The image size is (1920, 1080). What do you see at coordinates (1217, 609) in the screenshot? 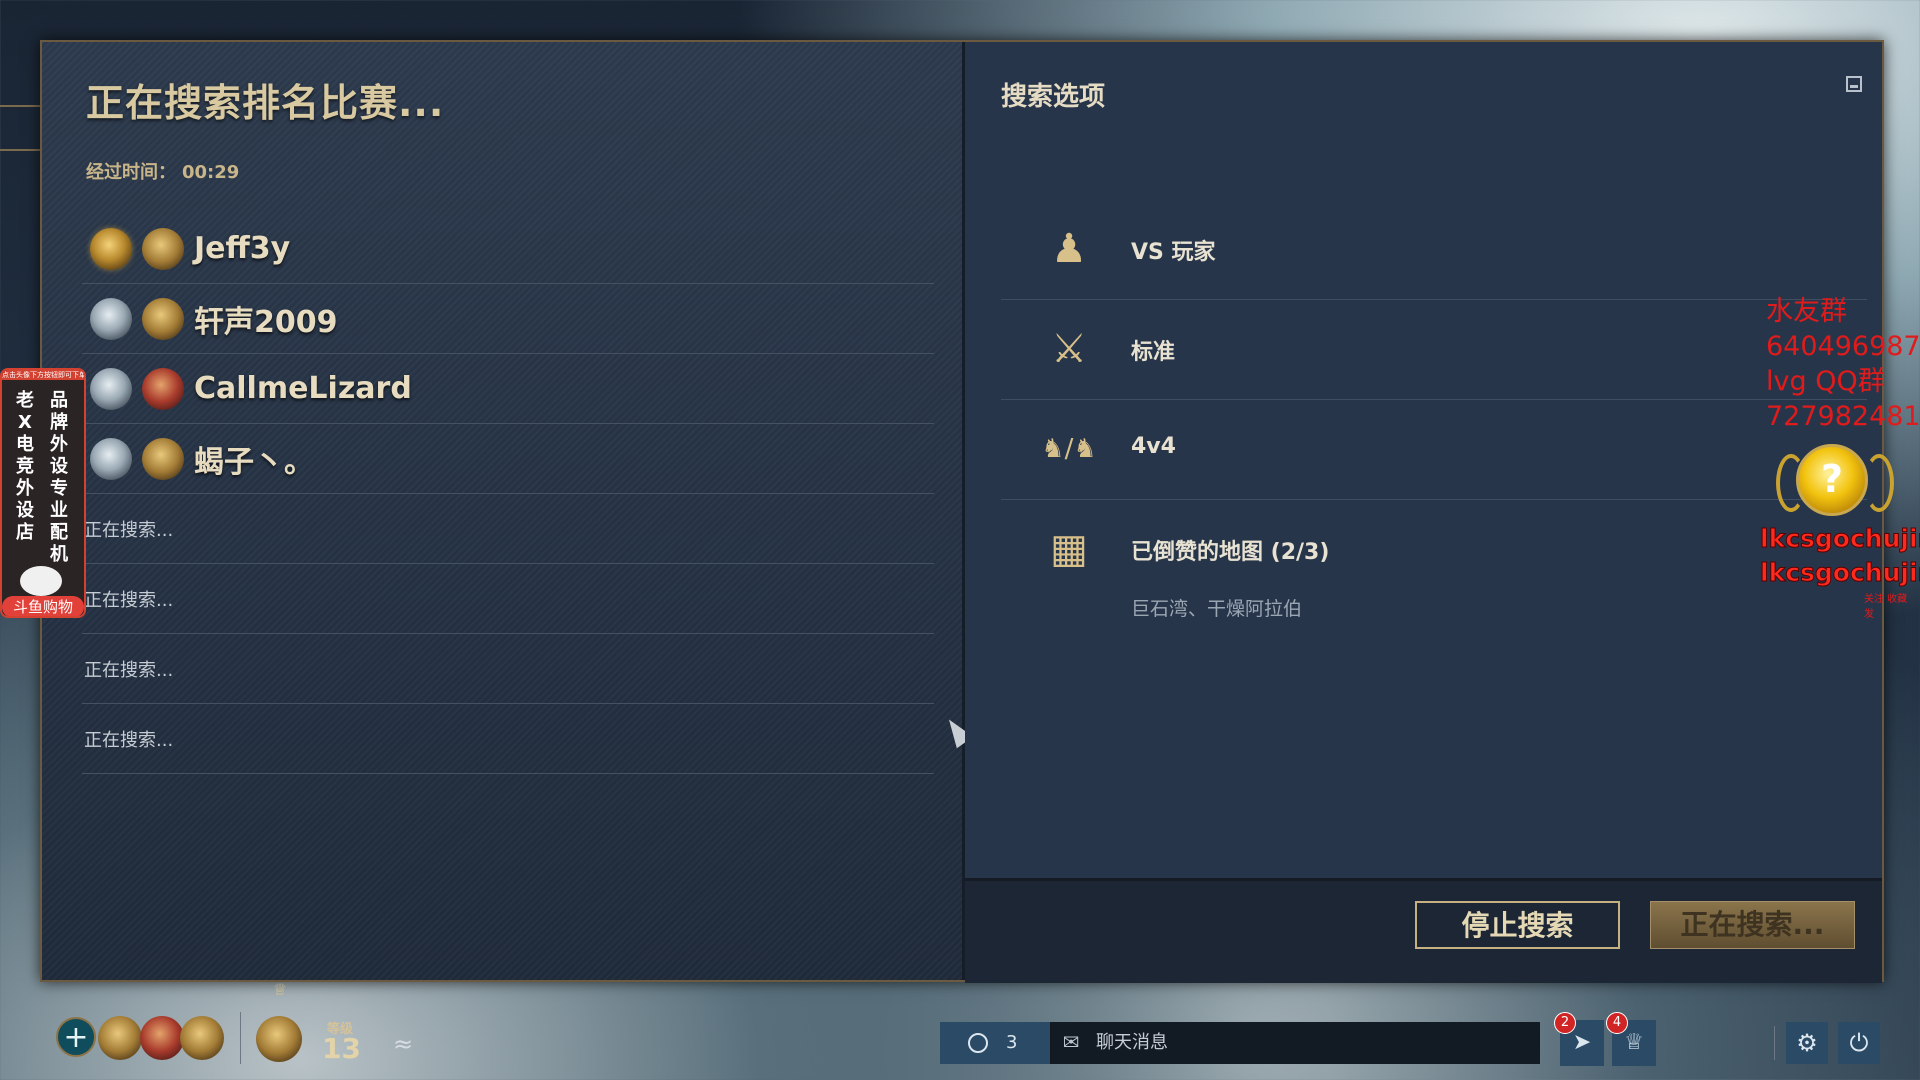
I see `option-sub: 巨石湾、干燥阿拉伯` at bounding box center [1217, 609].